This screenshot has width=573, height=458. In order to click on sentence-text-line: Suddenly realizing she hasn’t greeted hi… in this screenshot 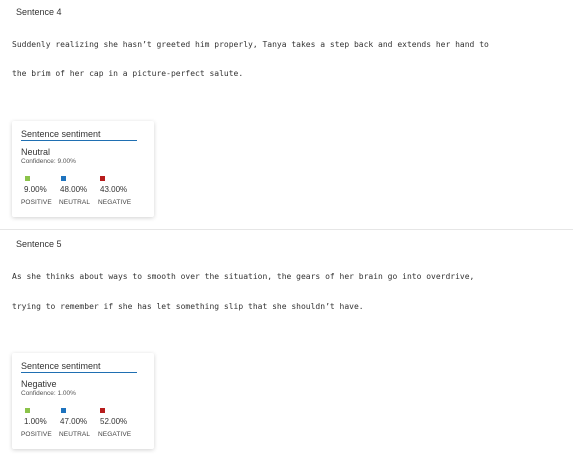, I will do `click(250, 44)`.